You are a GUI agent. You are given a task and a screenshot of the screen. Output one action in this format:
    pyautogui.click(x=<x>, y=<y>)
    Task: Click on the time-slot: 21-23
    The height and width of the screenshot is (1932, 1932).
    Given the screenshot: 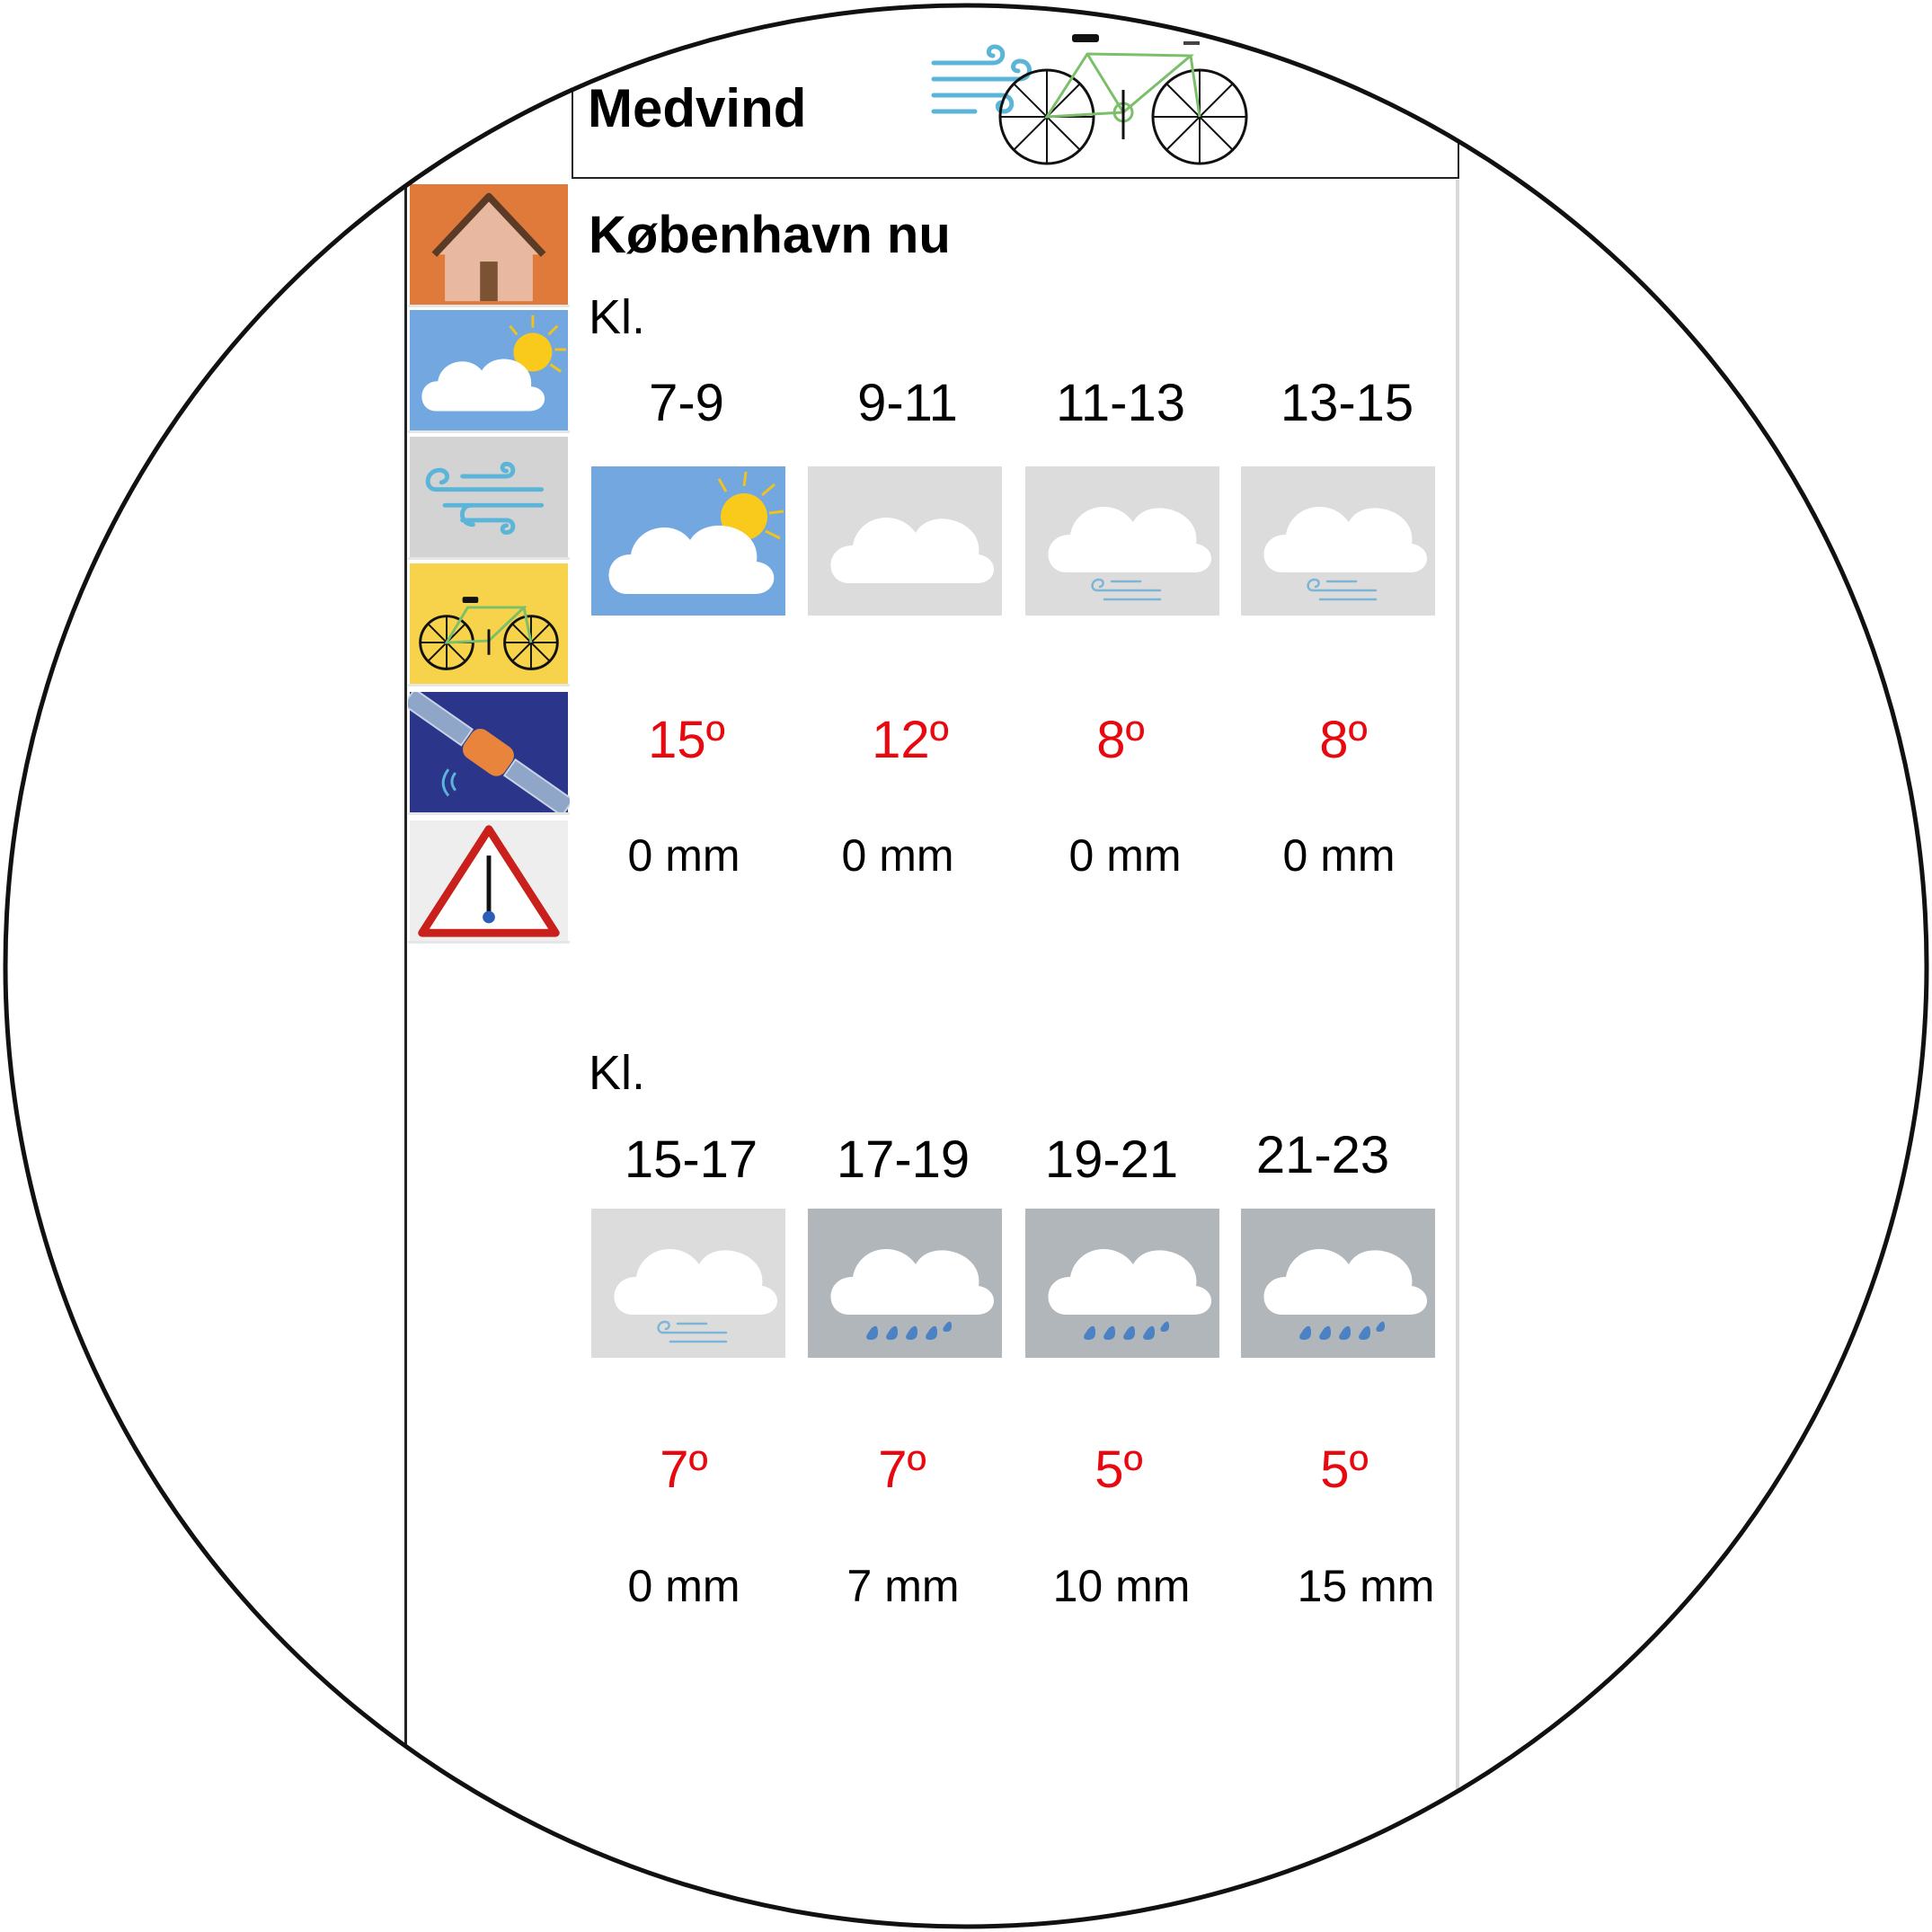 What is the action you would take?
    pyautogui.click(x=1322, y=1155)
    